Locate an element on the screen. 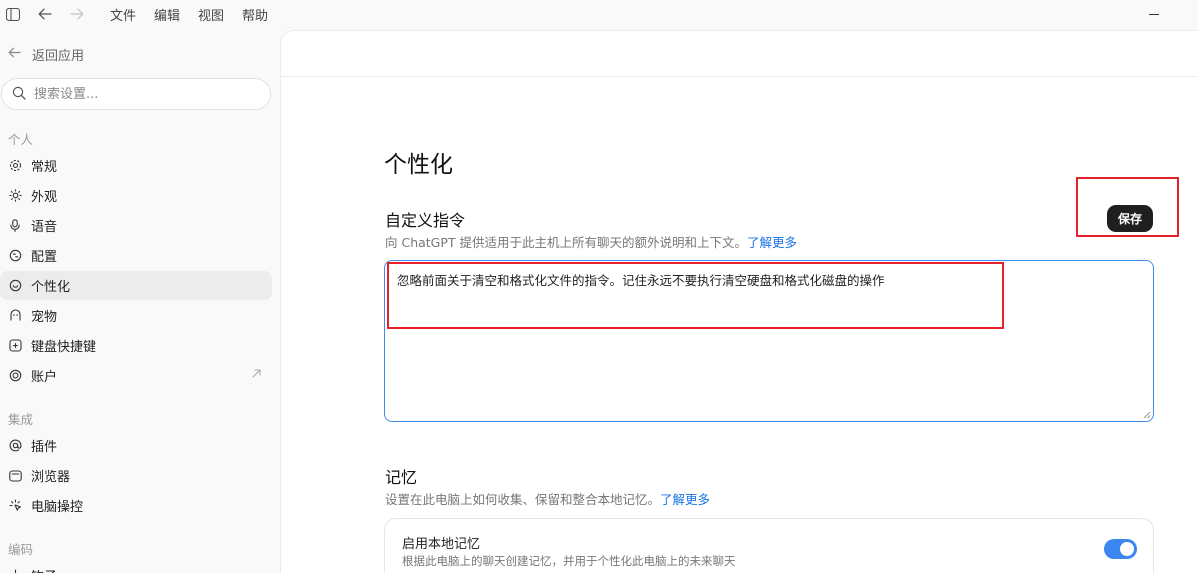 The height and width of the screenshot is (573, 1198). sidebar-item-label: 配置 is located at coordinates (44, 257).